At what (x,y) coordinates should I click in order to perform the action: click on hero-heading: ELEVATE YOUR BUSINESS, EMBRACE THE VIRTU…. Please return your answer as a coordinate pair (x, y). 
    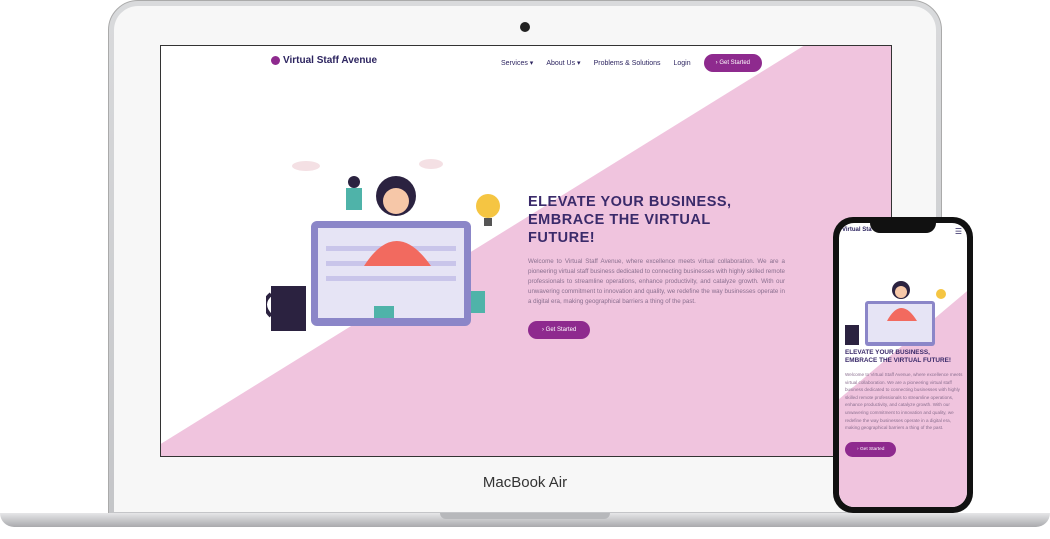
    Looking at the image, I should click on (630, 220).